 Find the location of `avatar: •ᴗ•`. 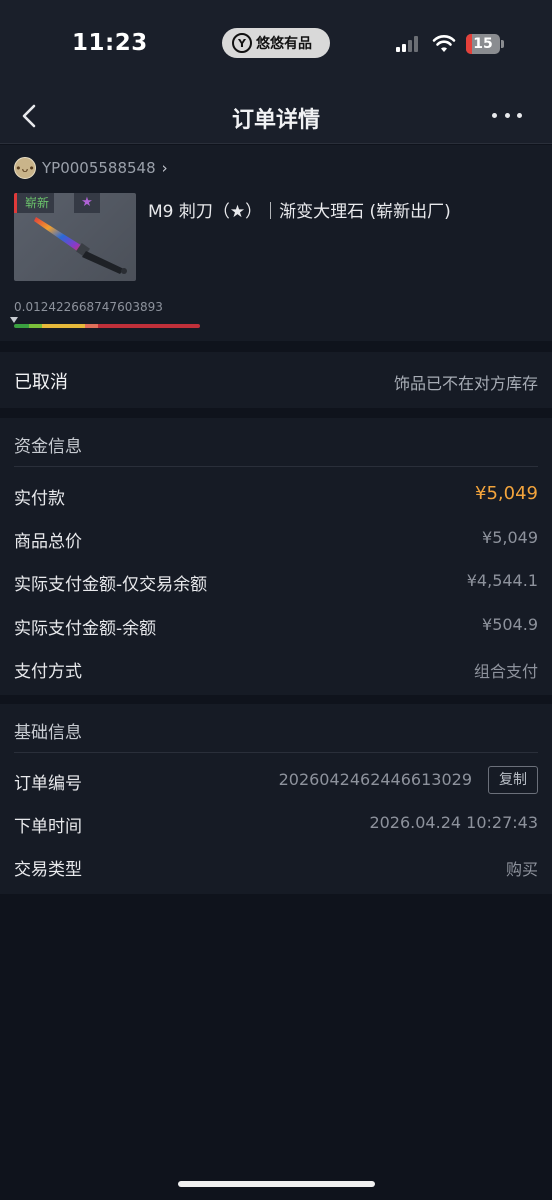

avatar: •ᴗ• is located at coordinates (25, 168).